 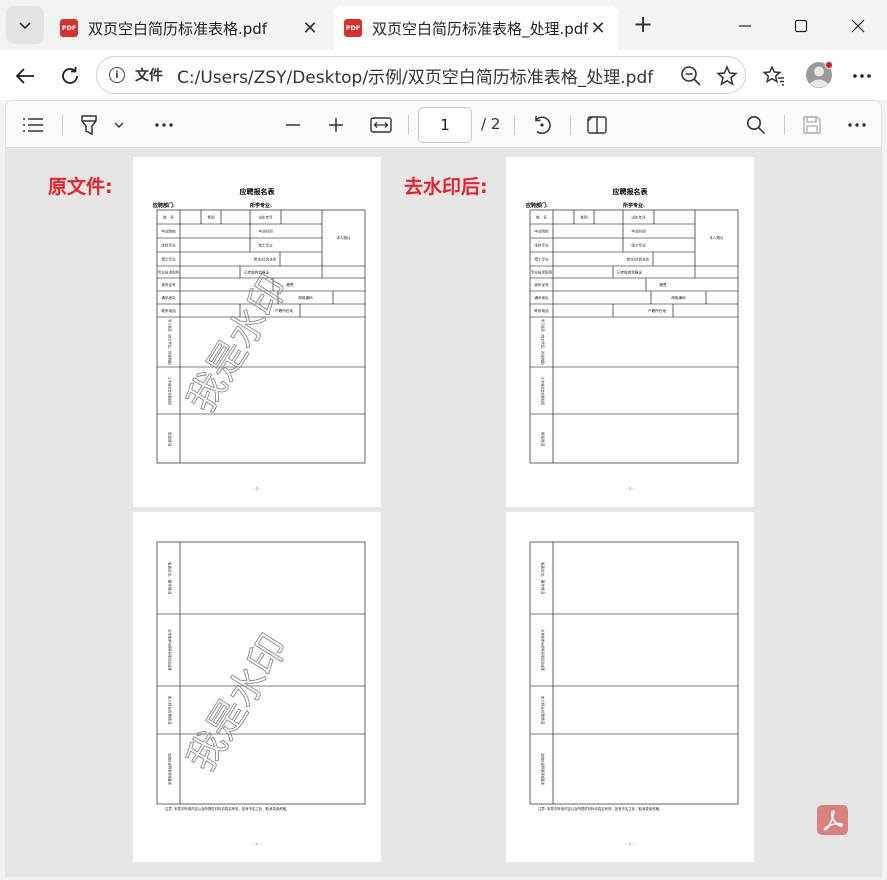 I want to click on info-icon: i, so click(x=117, y=75).